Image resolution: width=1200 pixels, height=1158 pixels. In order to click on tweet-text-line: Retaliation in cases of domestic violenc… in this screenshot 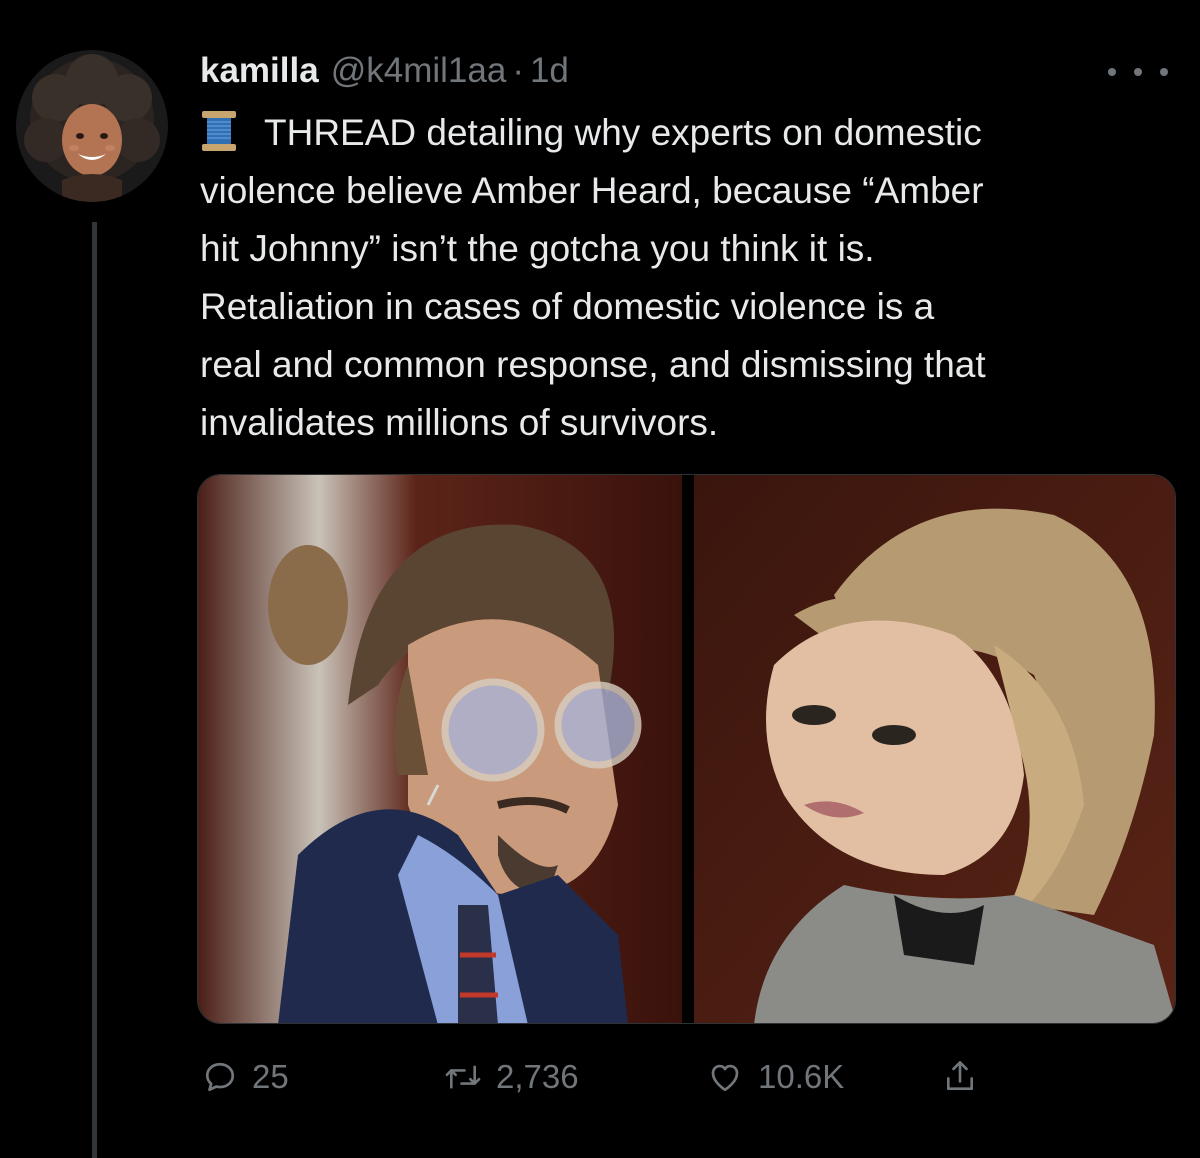, I will do `click(567, 306)`.